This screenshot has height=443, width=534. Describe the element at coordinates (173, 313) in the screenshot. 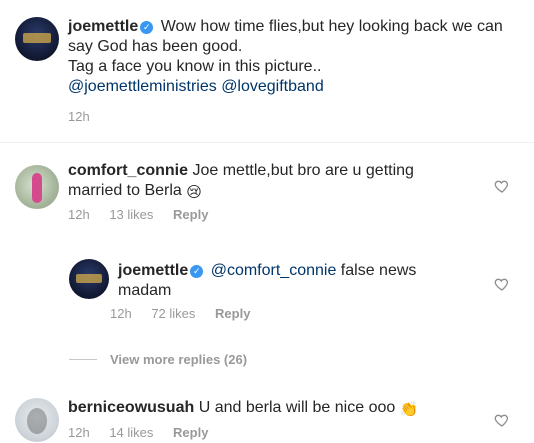

I see `reply-likes: 72 likes` at that location.